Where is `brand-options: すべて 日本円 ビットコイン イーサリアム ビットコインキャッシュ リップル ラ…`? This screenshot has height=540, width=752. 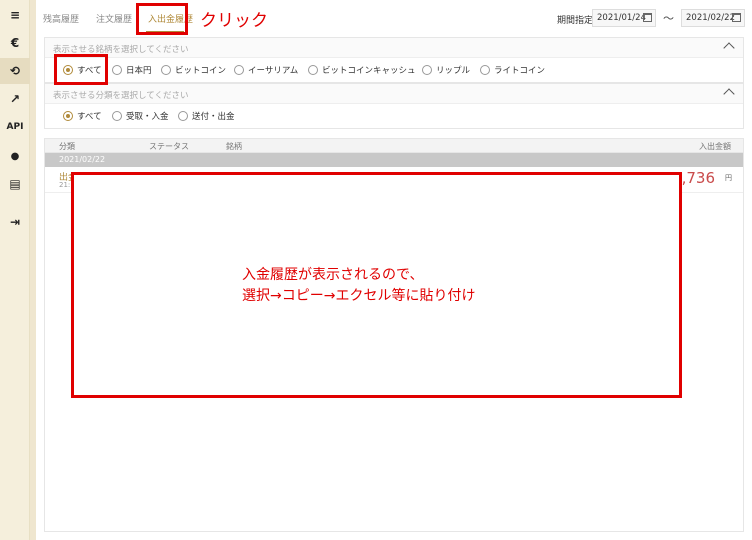
brand-options: すべて 日本円 ビットコイン イーサリアム ビットコインキャッシュ リップル ラ… is located at coordinates (394, 70).